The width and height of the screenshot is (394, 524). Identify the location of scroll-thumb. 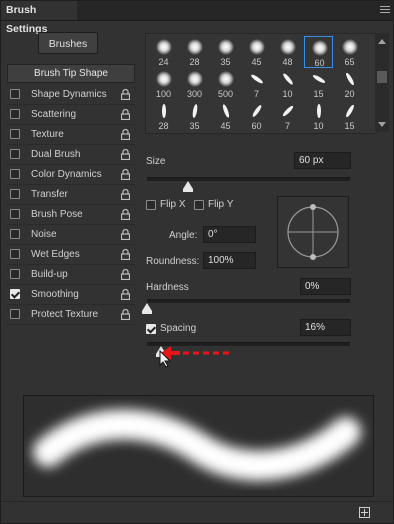
(382, 77).